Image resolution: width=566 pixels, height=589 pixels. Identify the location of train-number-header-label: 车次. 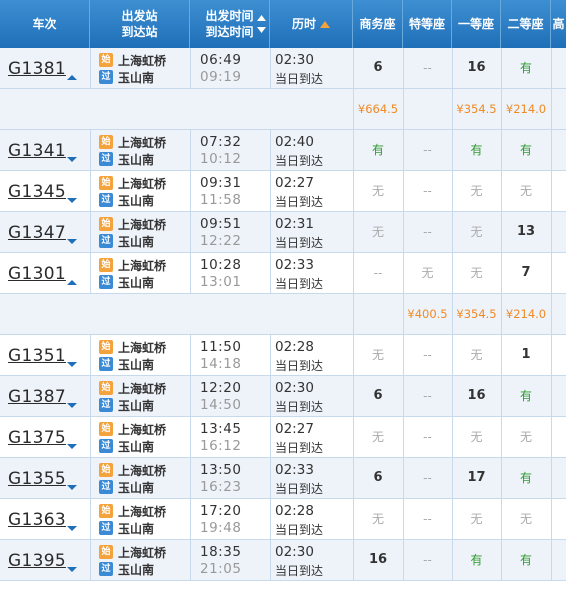
(44, 24).